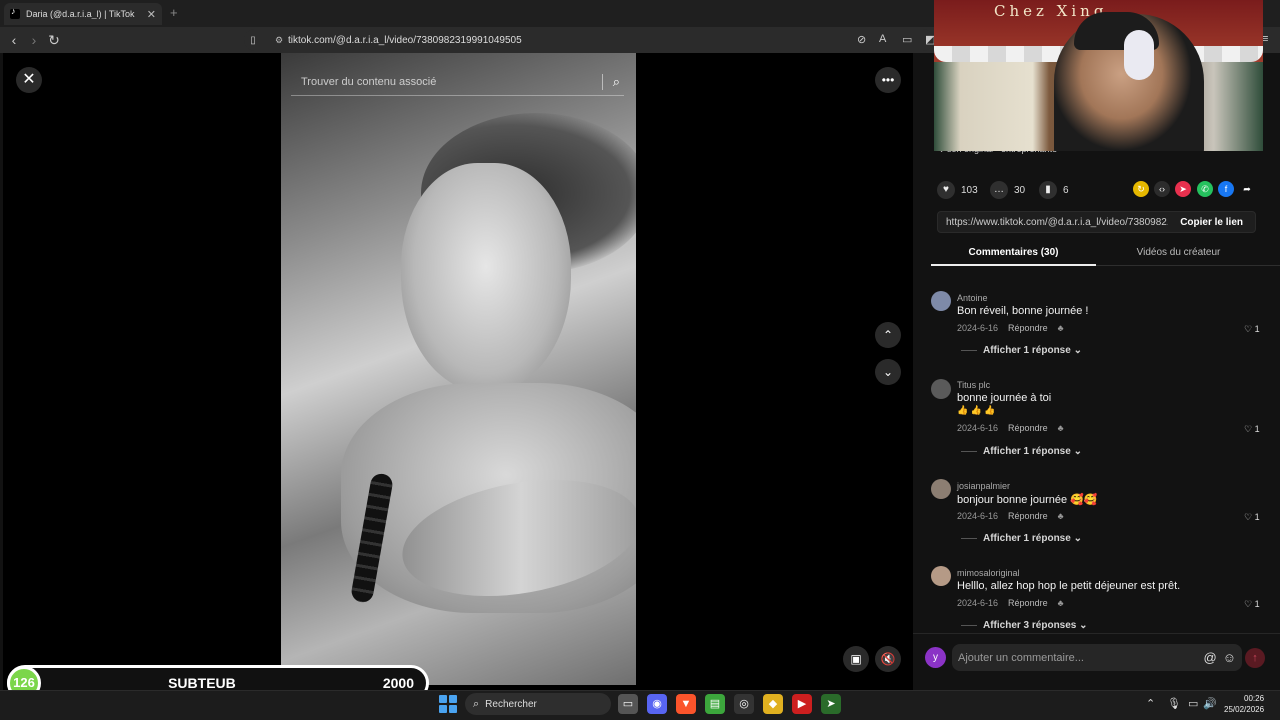 The width and height of the screenshot is (1280, 720). What do you see at coordinates (1030, 625) in the screenshot?
I see `show-replies-label: Afficher 3 réponses` at bounding box center [1030, 625].